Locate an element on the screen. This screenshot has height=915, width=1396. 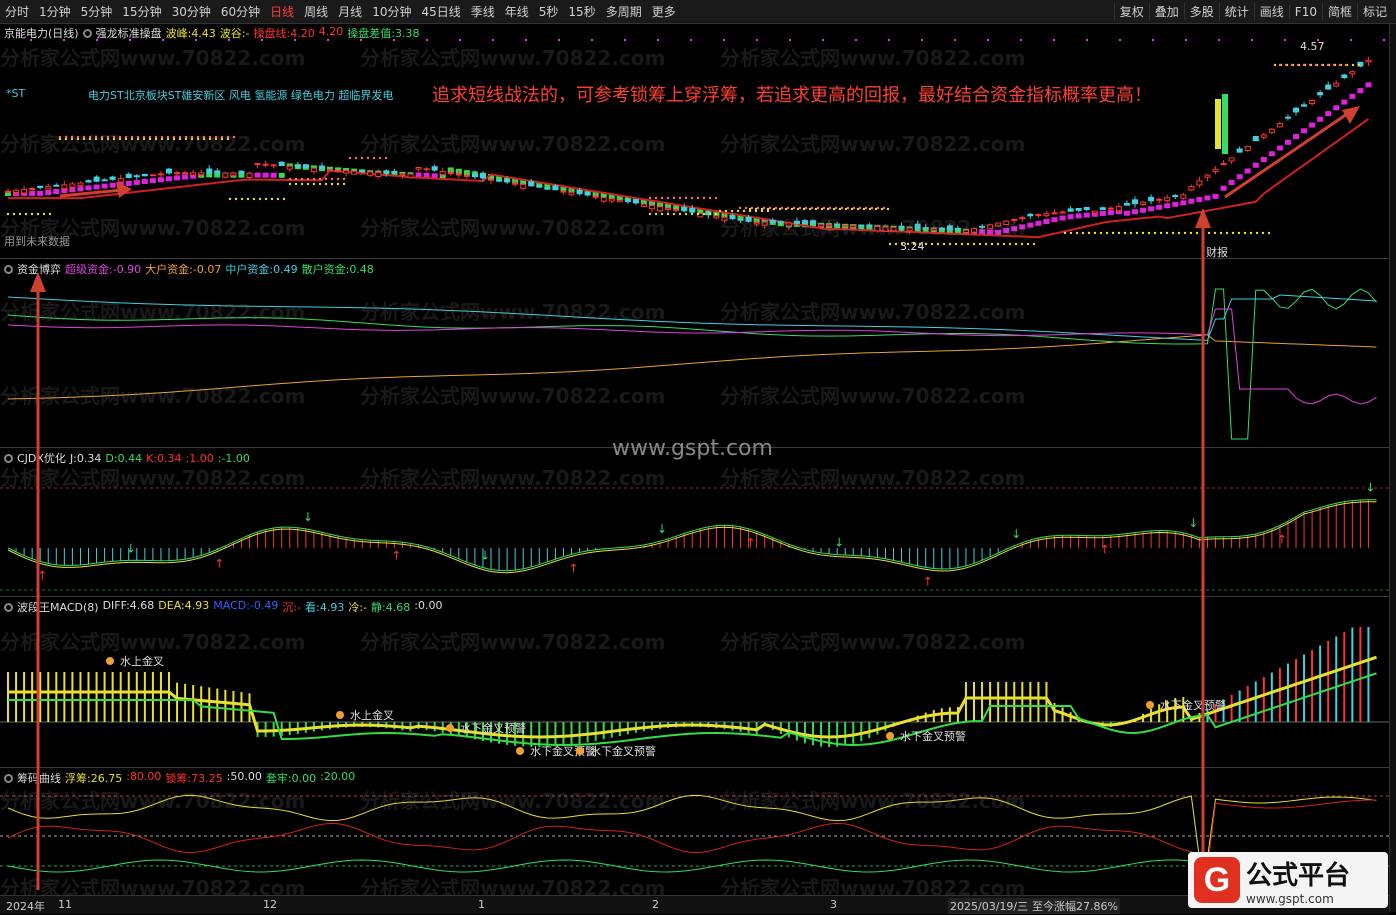
tool-button: 复权 is located at coordinates (1131, 11).